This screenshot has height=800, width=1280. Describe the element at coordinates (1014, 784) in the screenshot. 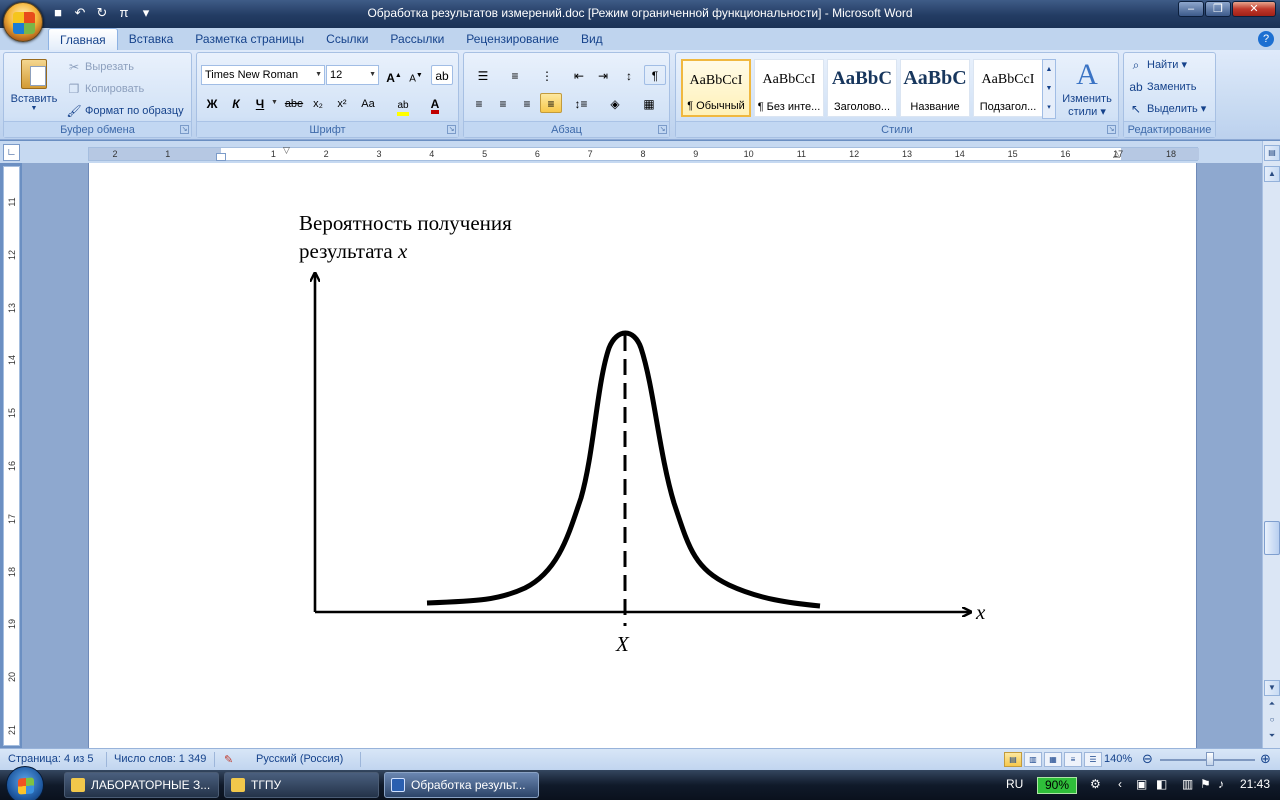

I see `language-bar: RU` at that location.